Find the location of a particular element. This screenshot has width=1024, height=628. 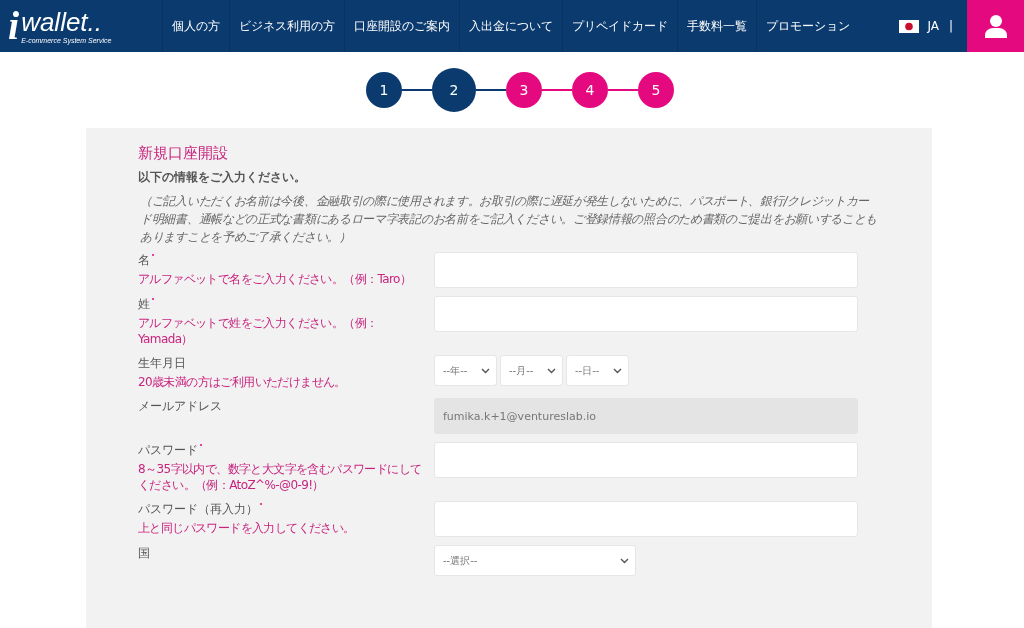

field-label: メールアドレス is located at coordinates (180, 406).